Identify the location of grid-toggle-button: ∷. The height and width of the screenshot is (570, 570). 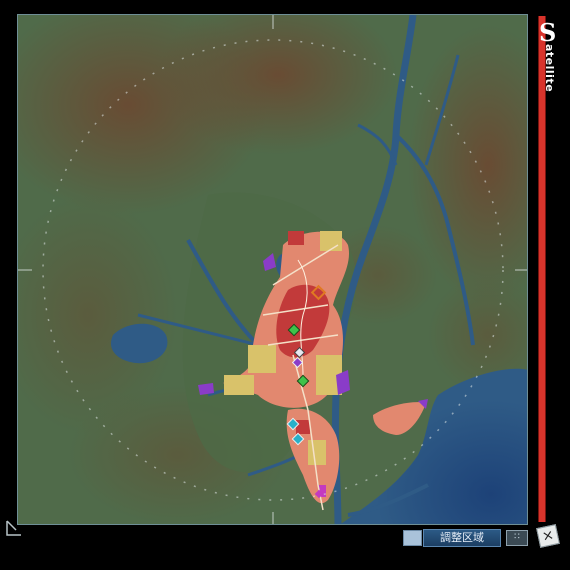
(517, 538).